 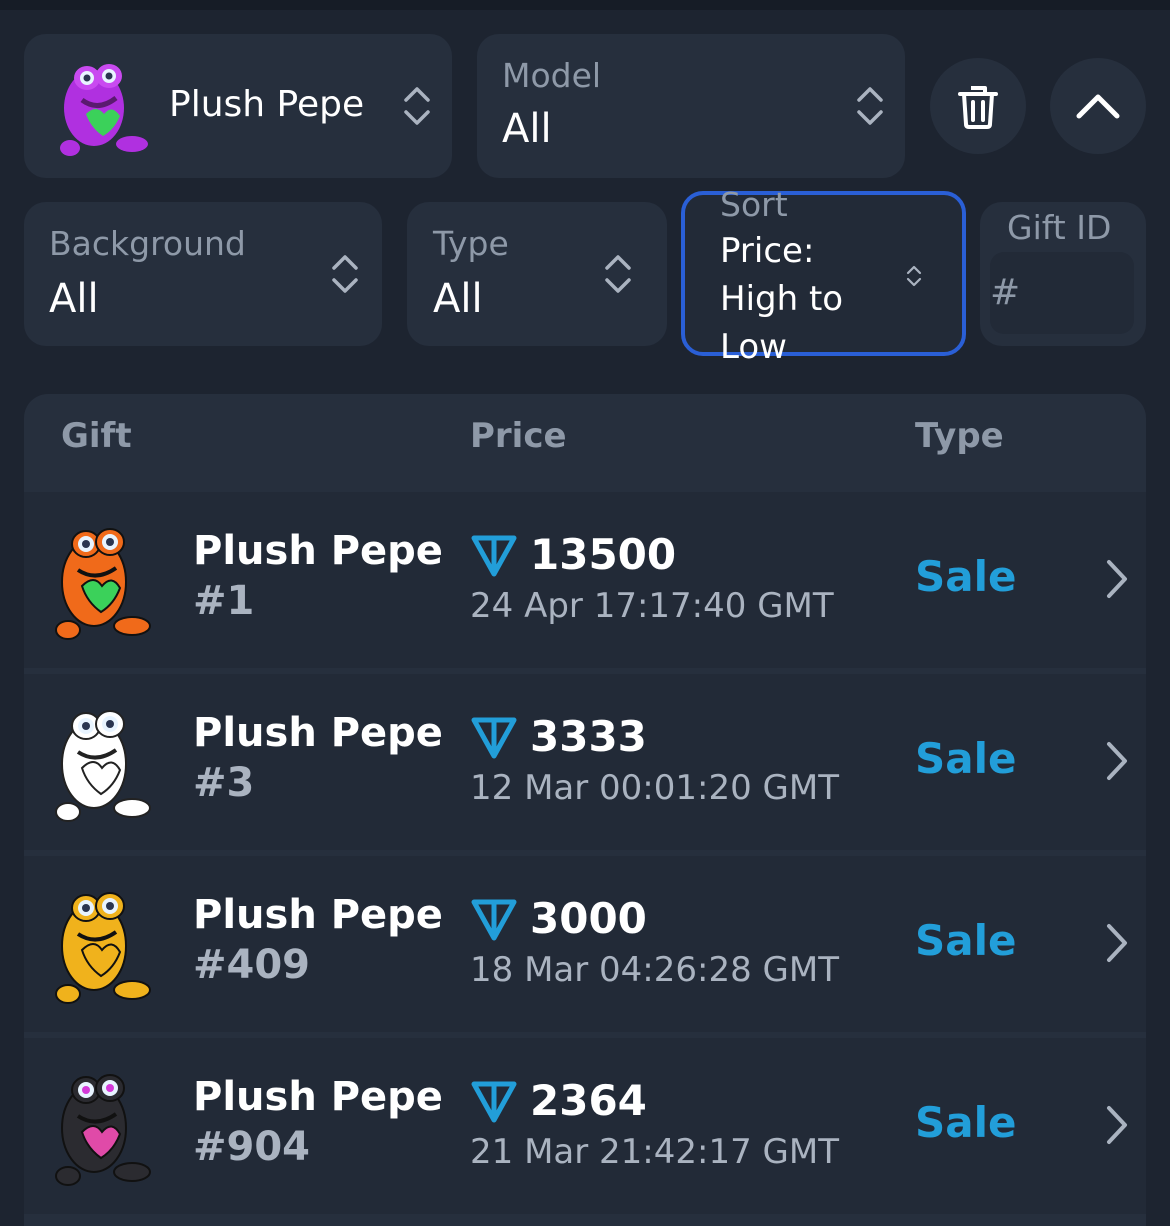 I want to click on gift-id-placeholder: #, so click(x=1005, y=292).